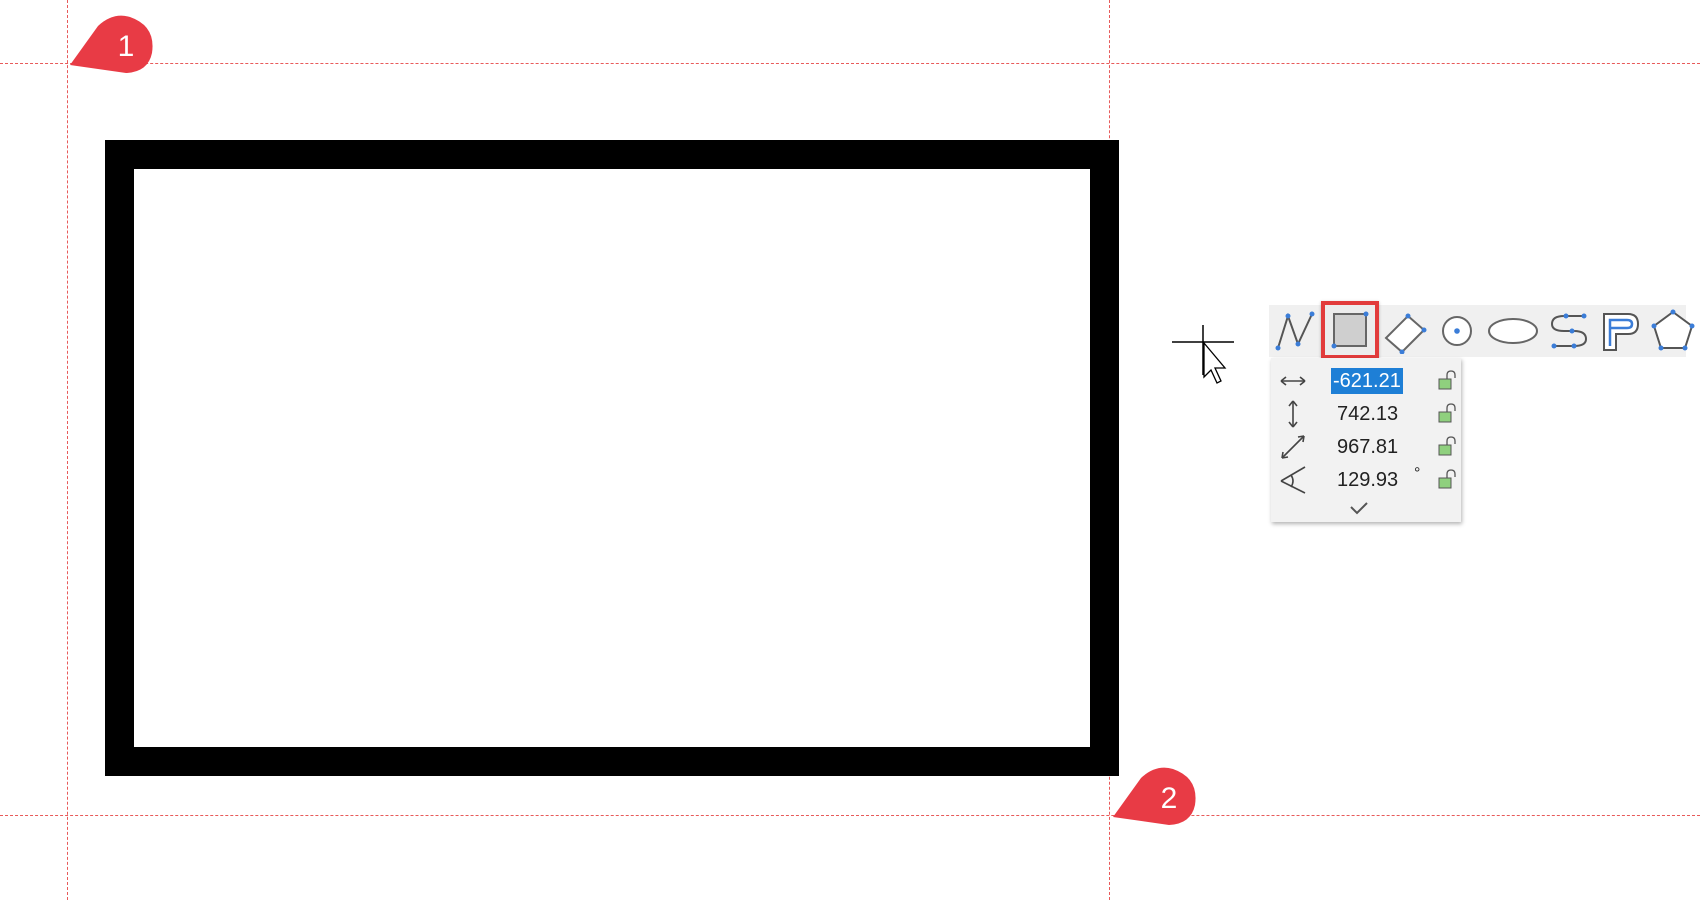  I want to click on vertical-distance-icon, so click(1293, 414).